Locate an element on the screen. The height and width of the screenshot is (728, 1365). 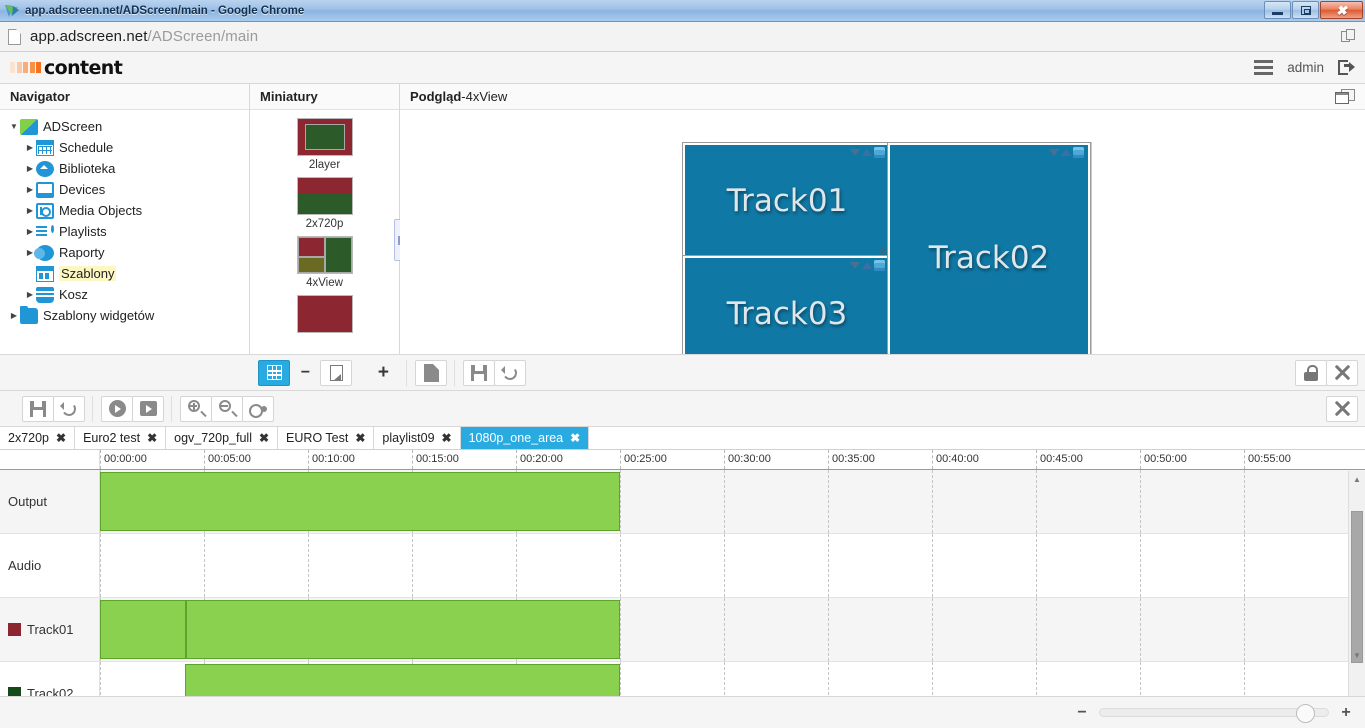
tab-euro-test: EURO Test ✖ is located at coordinates (326, 438).